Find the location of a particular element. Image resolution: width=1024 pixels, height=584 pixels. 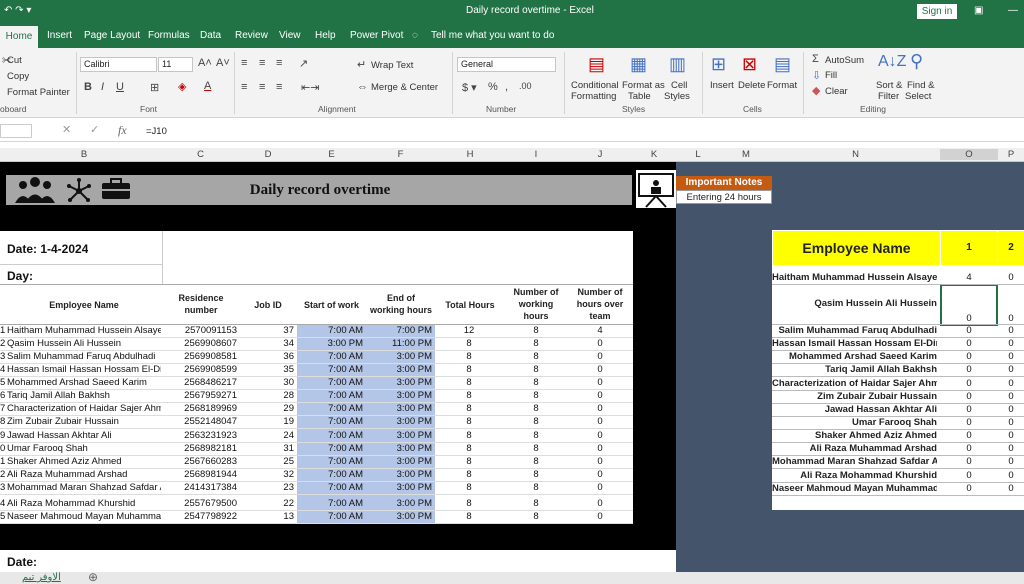

align-top-icon: ≡ is located at coordinates (244, 63).